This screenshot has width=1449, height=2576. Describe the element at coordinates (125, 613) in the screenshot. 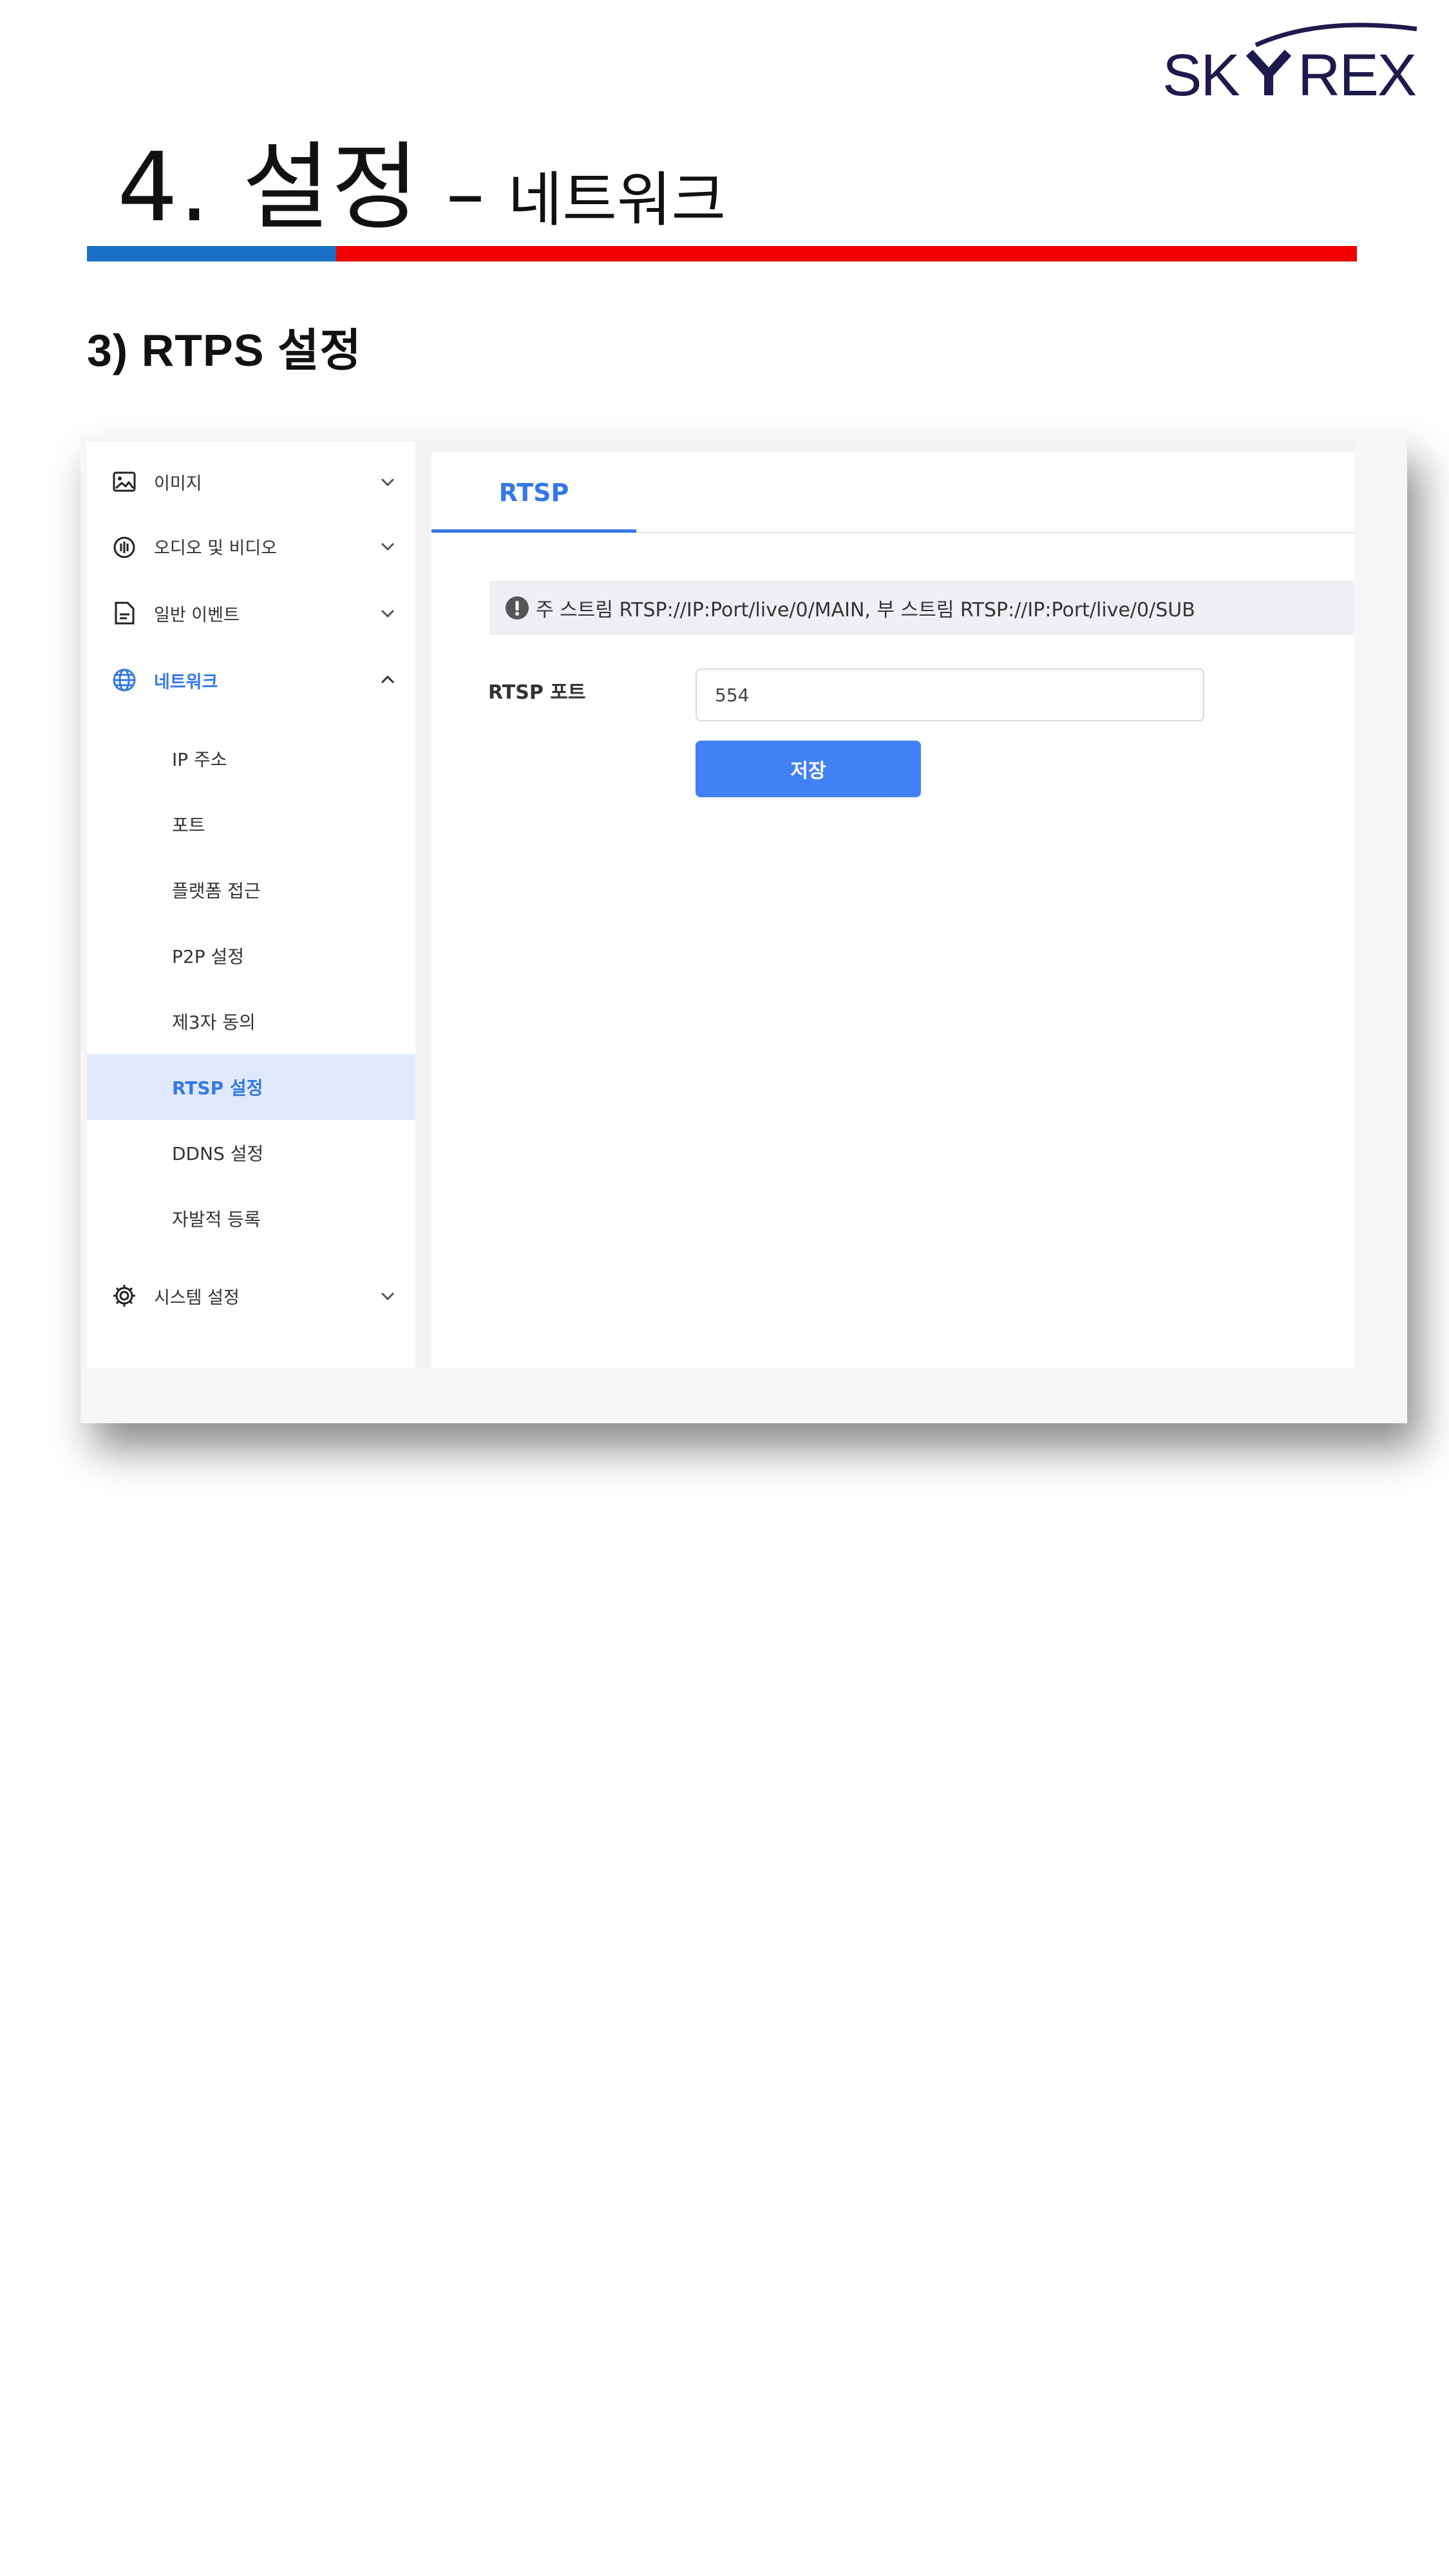

I see `document-icon` at that location.